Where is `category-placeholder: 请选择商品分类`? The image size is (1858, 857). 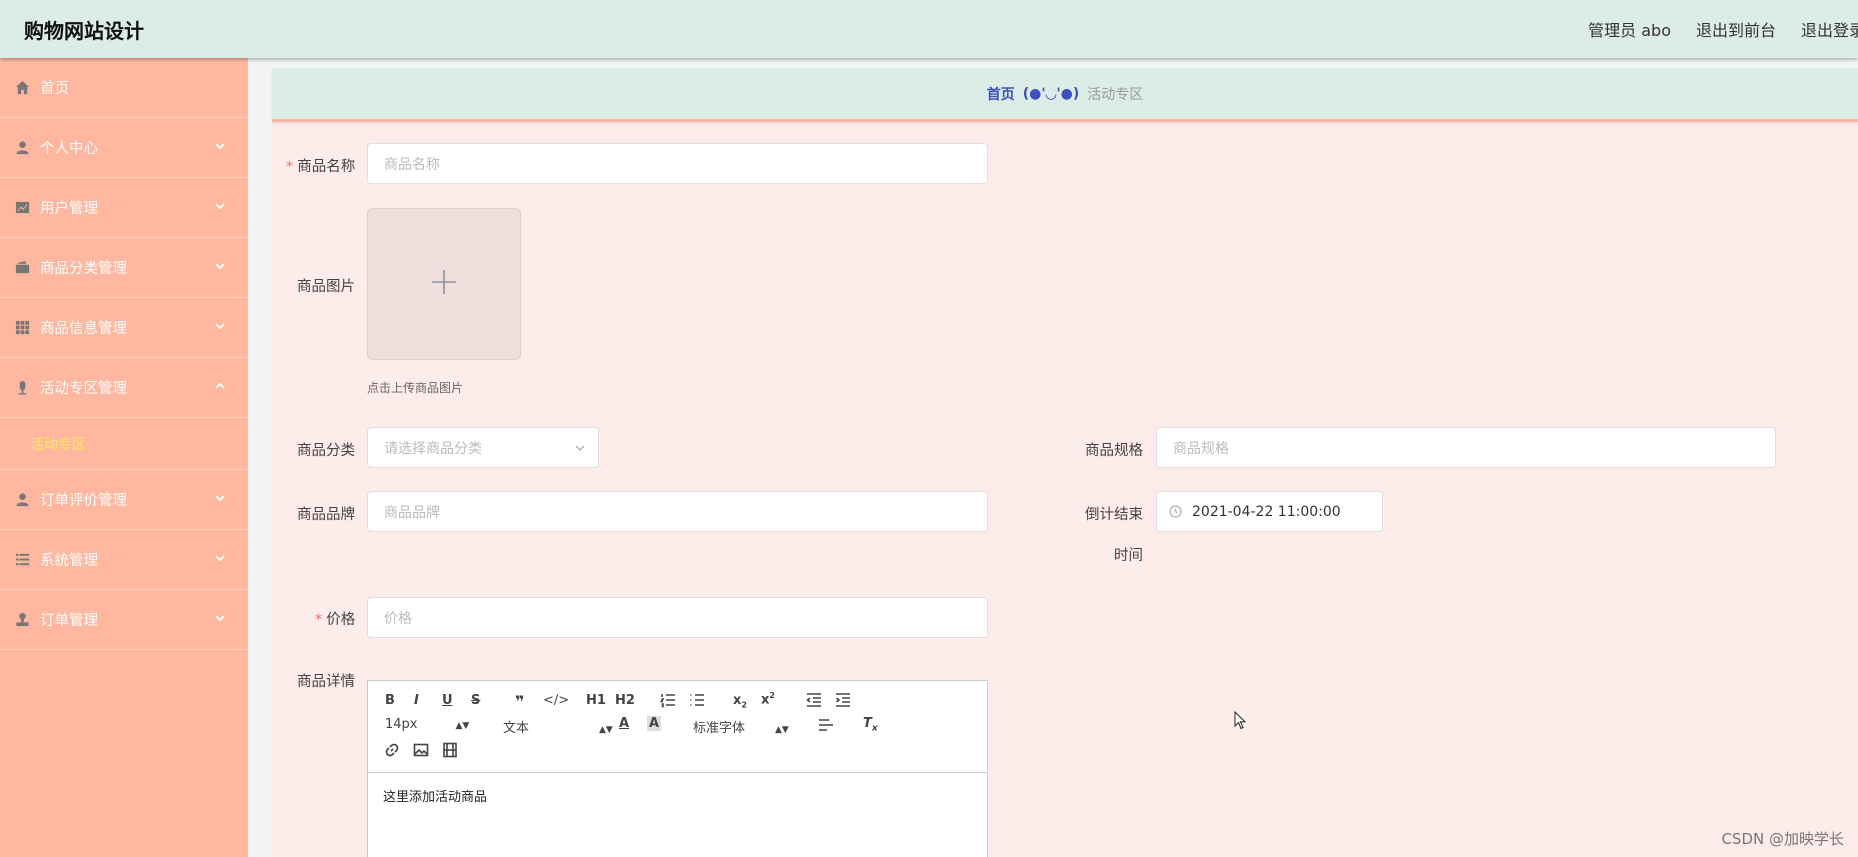
category-placeholder: 请选择商品分类 is located at coordinates (433, 448).